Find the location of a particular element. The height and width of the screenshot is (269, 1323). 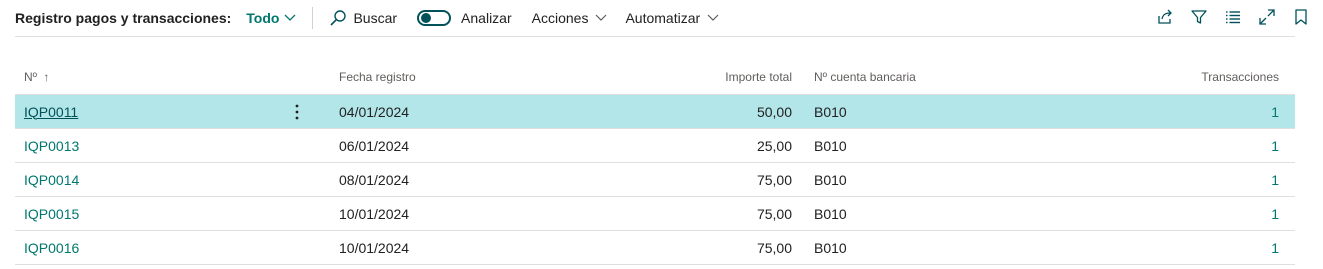

page-actions is located at coordinates (1226, 17).